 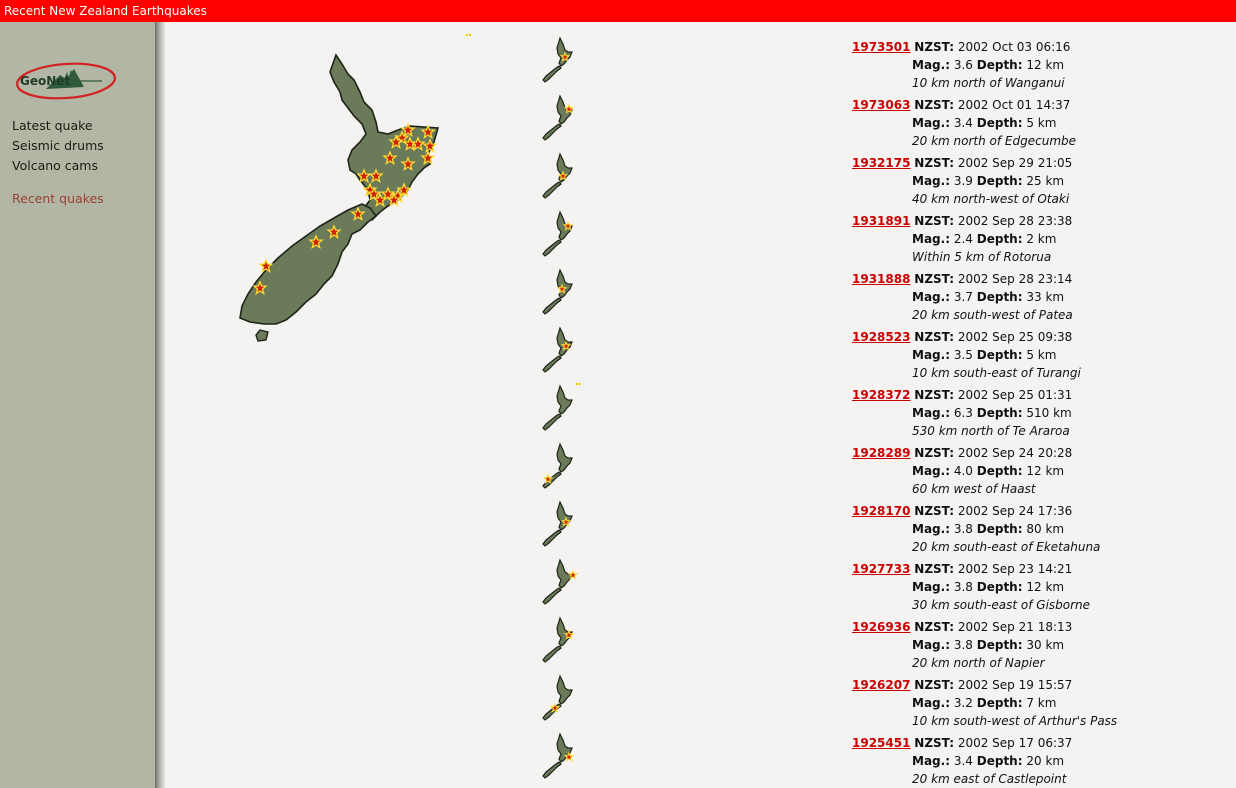 I want to click on quake-location: Within 5 km of Rotorua, so click(x=982, y=257).